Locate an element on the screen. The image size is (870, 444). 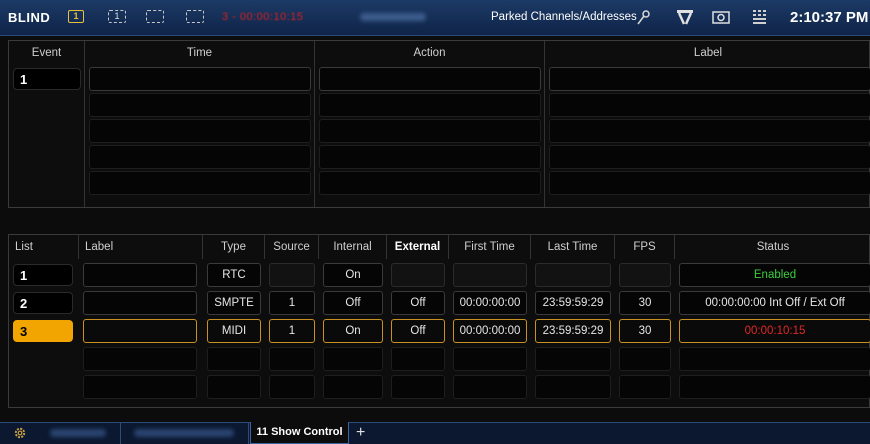
last-time-header: Last Time is located at coordinates (573, 247).